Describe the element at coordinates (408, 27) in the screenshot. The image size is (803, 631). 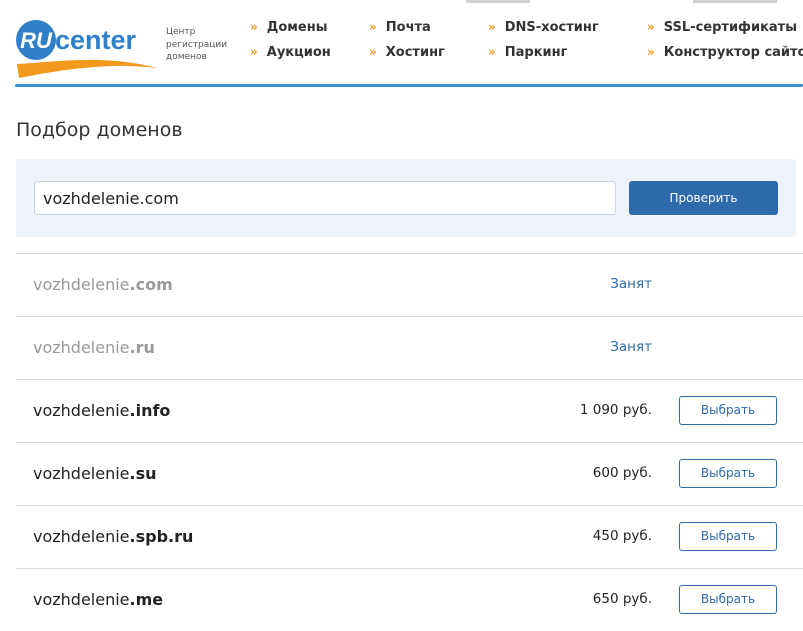
I see `nav-label: Почта` at that location.